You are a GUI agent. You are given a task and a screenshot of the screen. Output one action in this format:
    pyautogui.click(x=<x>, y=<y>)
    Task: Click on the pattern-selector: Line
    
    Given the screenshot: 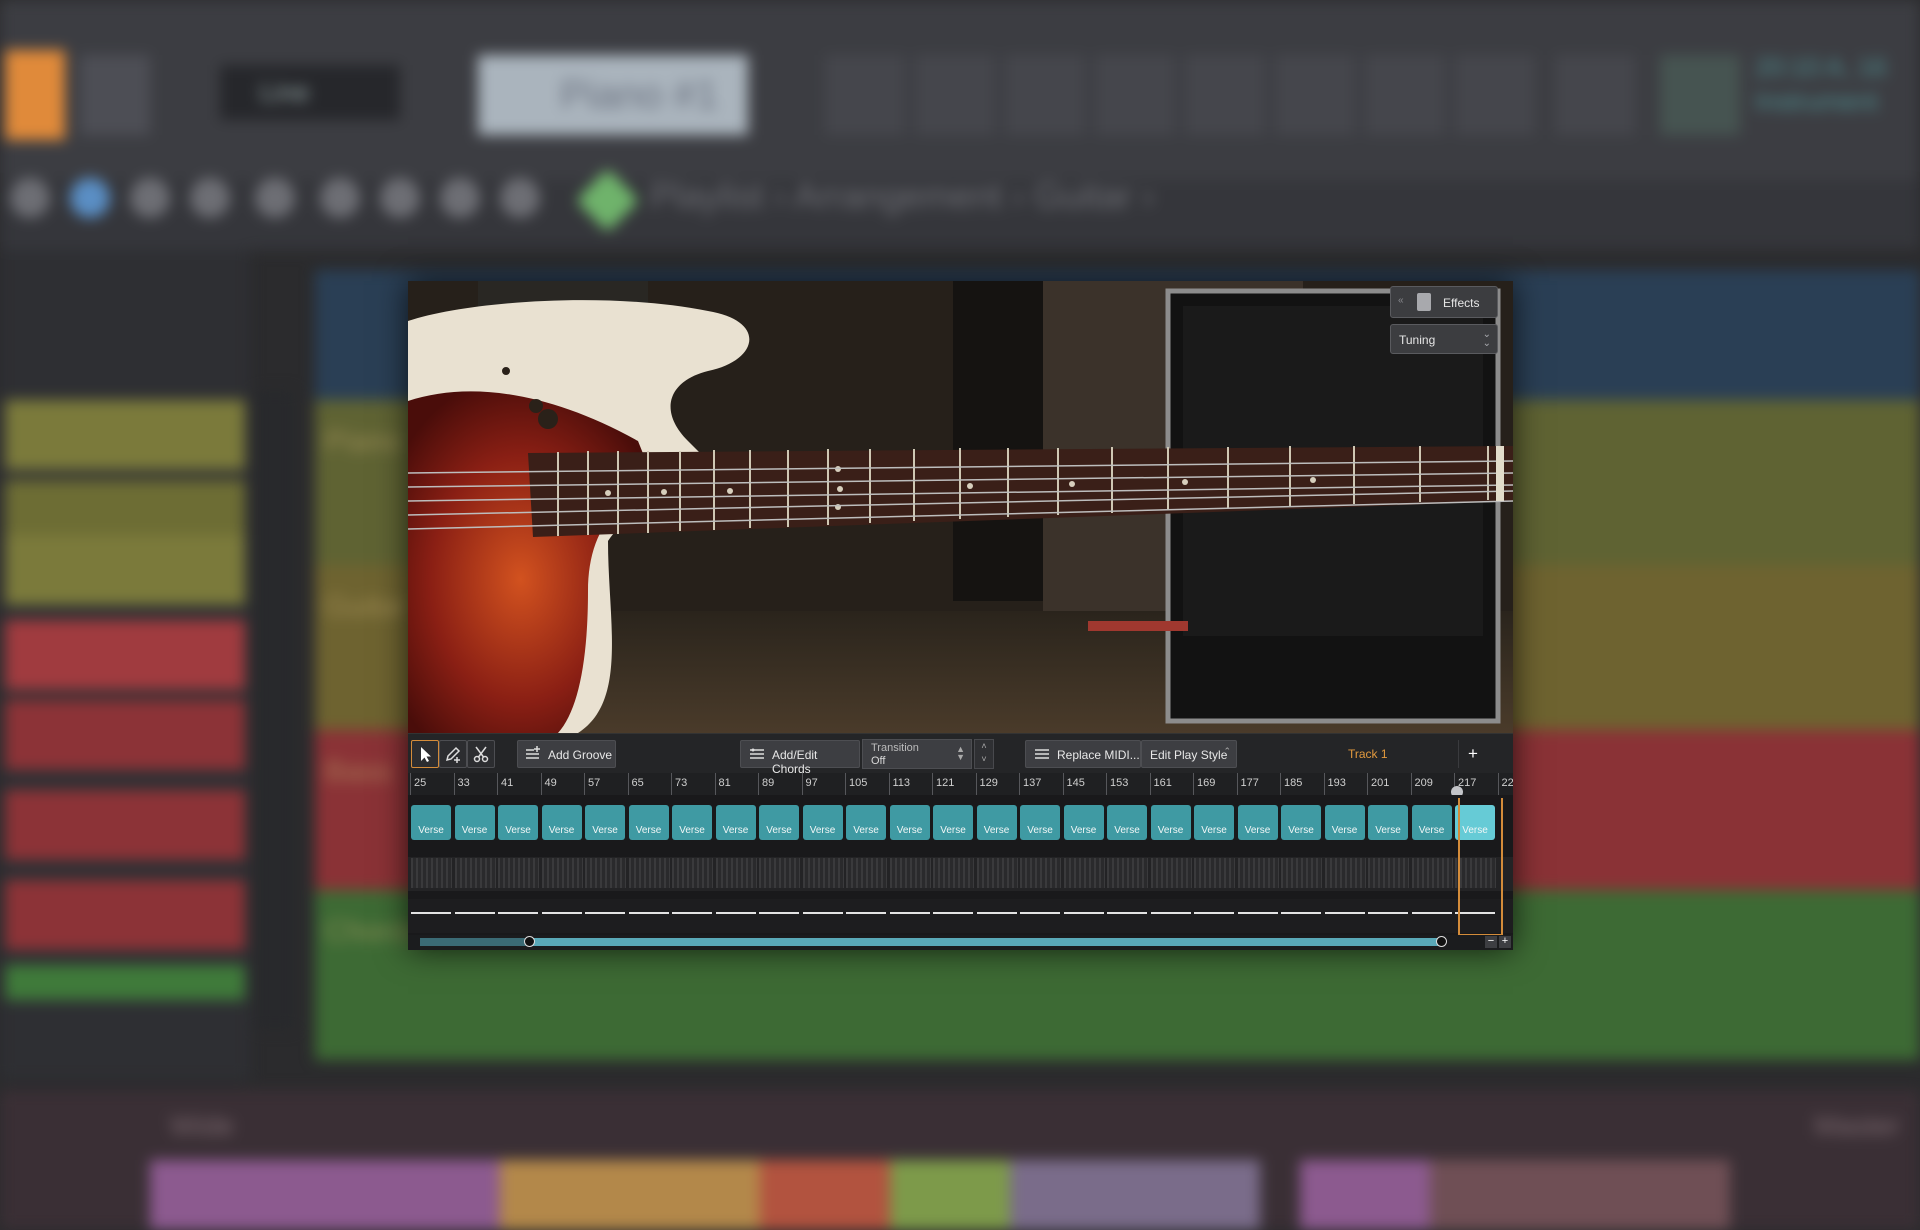 What is the action you would take?
    pyautogui.click(x=310, y=92)
    